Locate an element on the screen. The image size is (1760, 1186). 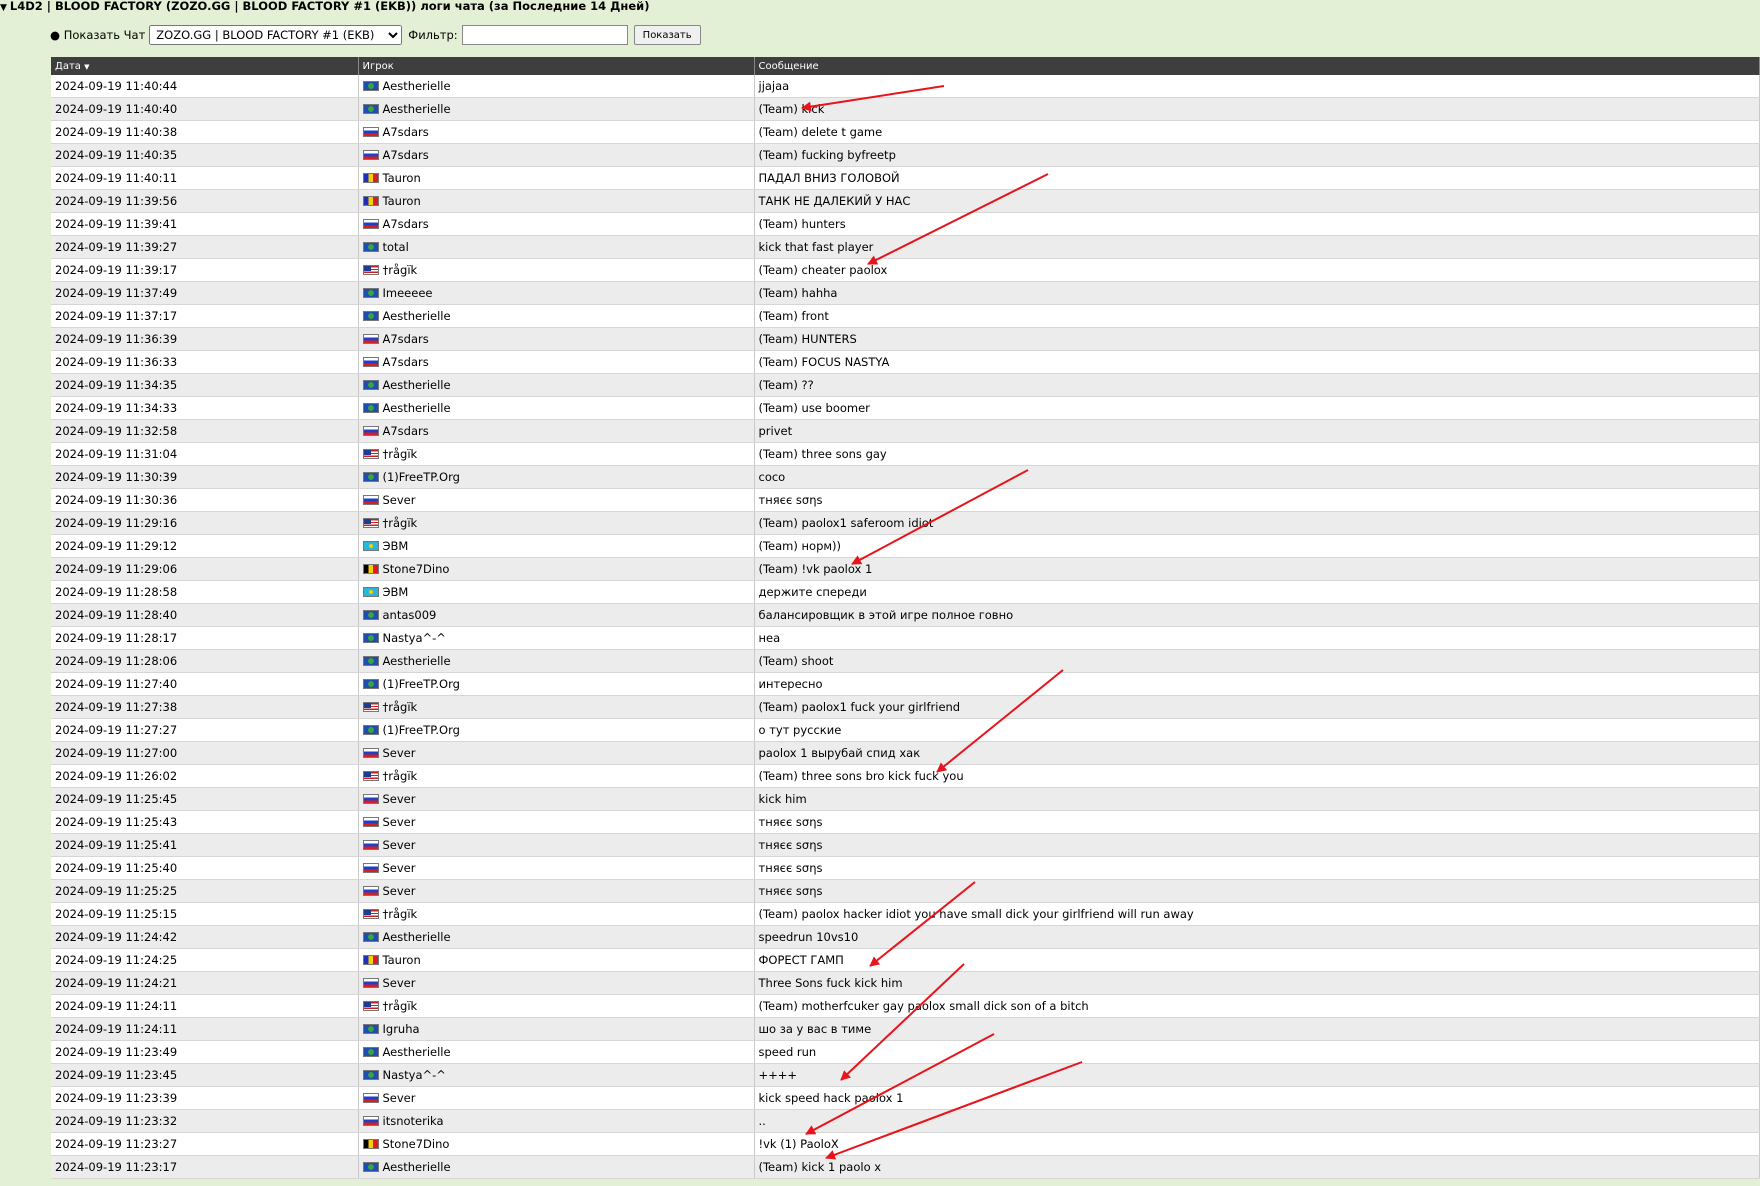
collapse-triangle-icon: ▼ is located at coordinates (3, 8).